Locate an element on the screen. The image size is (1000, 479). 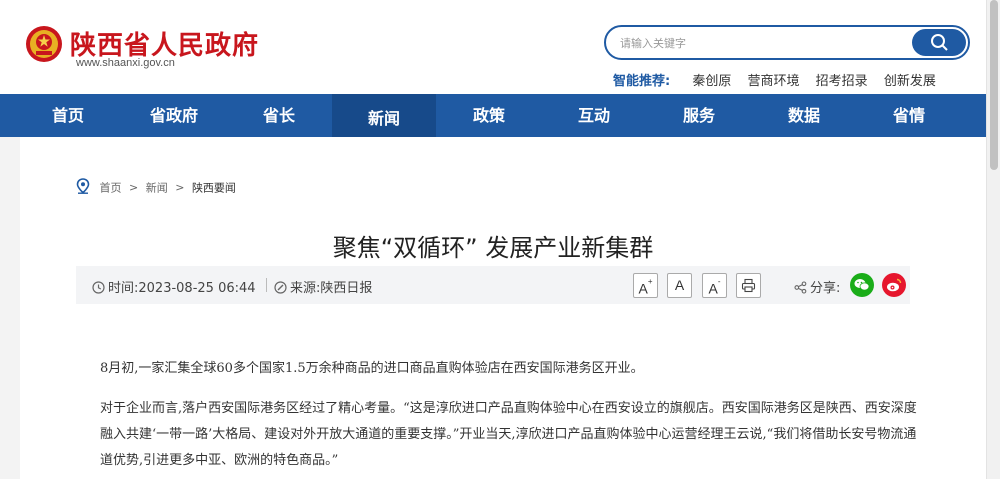
wechat-share-button is located at coordinates (862, 285).